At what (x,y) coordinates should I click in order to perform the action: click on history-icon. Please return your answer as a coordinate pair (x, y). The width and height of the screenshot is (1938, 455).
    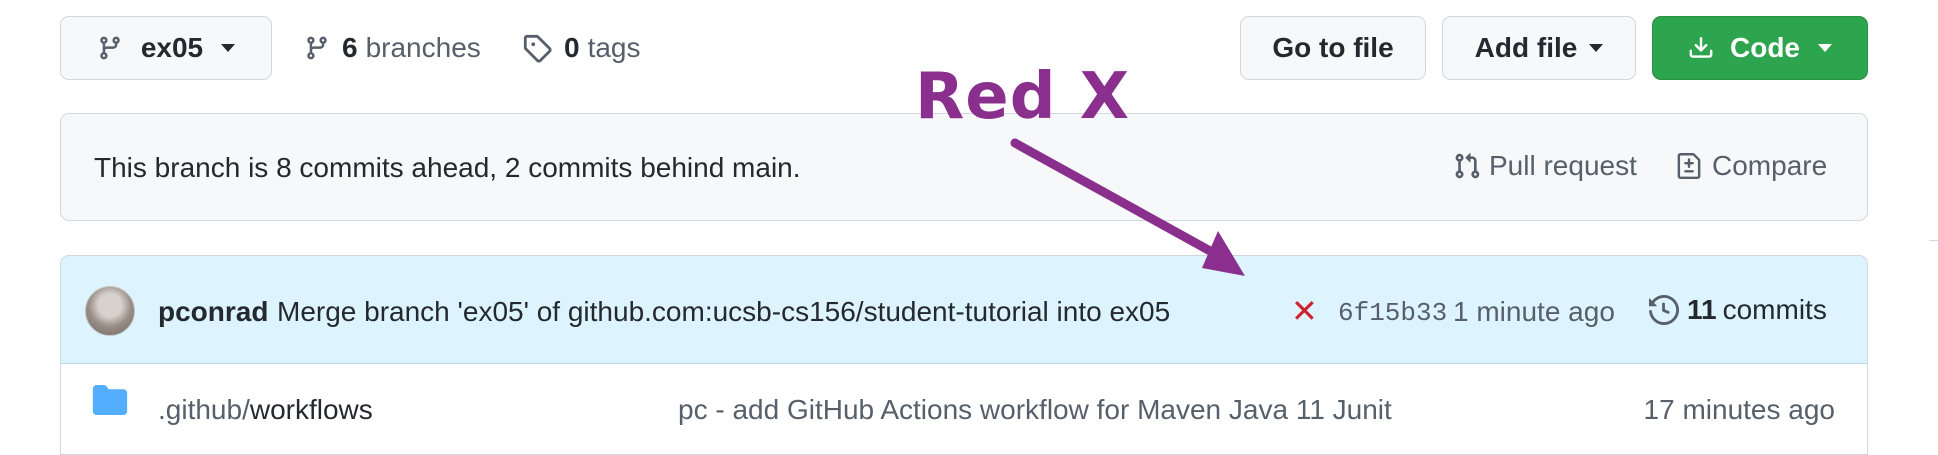
    Looking at the image, I should click on (1664, 310).